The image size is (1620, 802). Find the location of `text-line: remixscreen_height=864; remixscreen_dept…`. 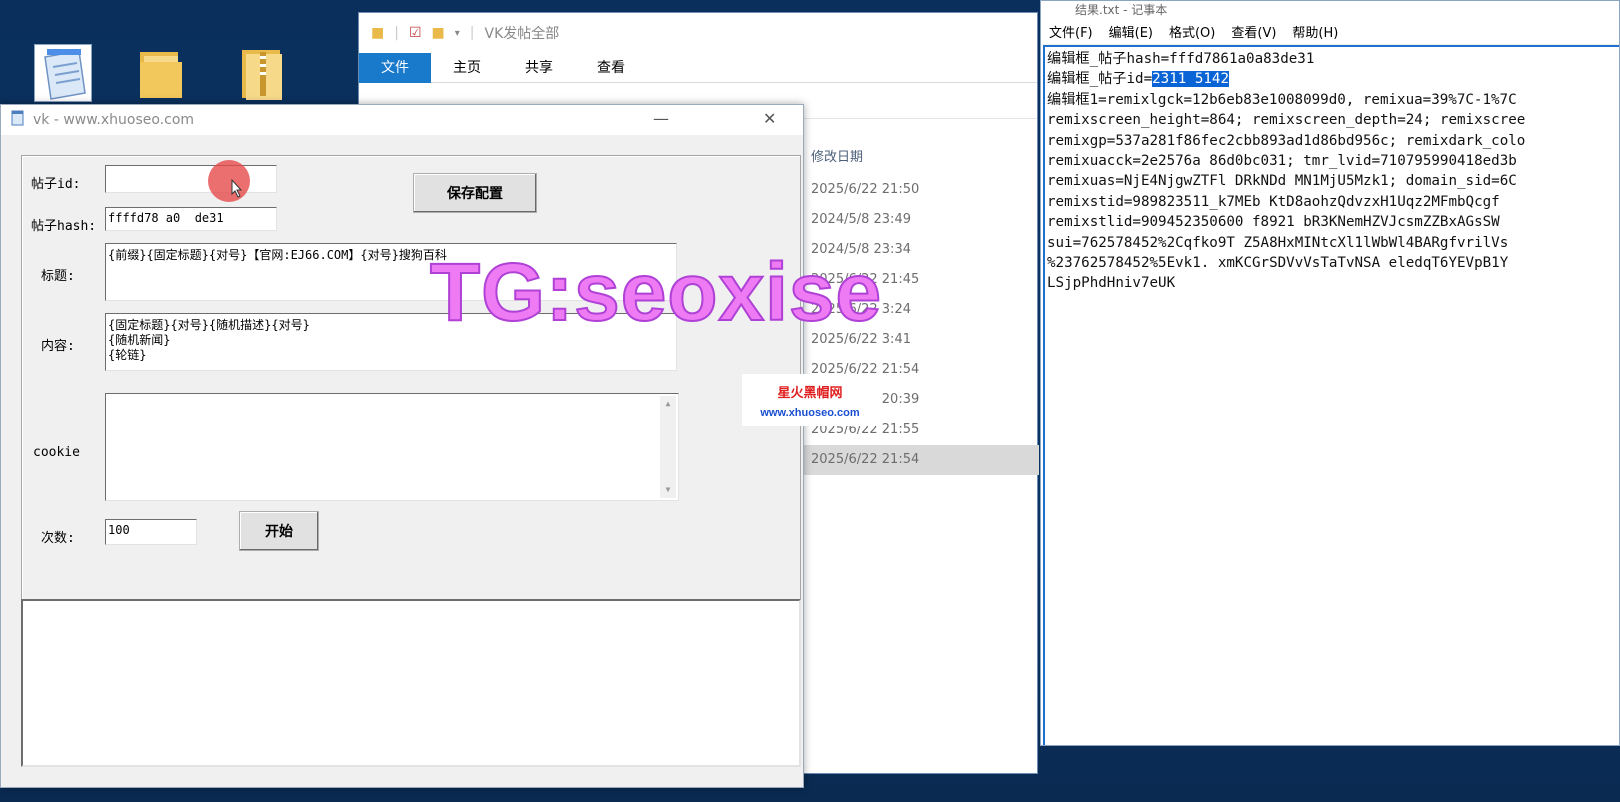

text-line: remixscreen_height=864; remixscreen_dept… is located at coordinates (1286, 120).